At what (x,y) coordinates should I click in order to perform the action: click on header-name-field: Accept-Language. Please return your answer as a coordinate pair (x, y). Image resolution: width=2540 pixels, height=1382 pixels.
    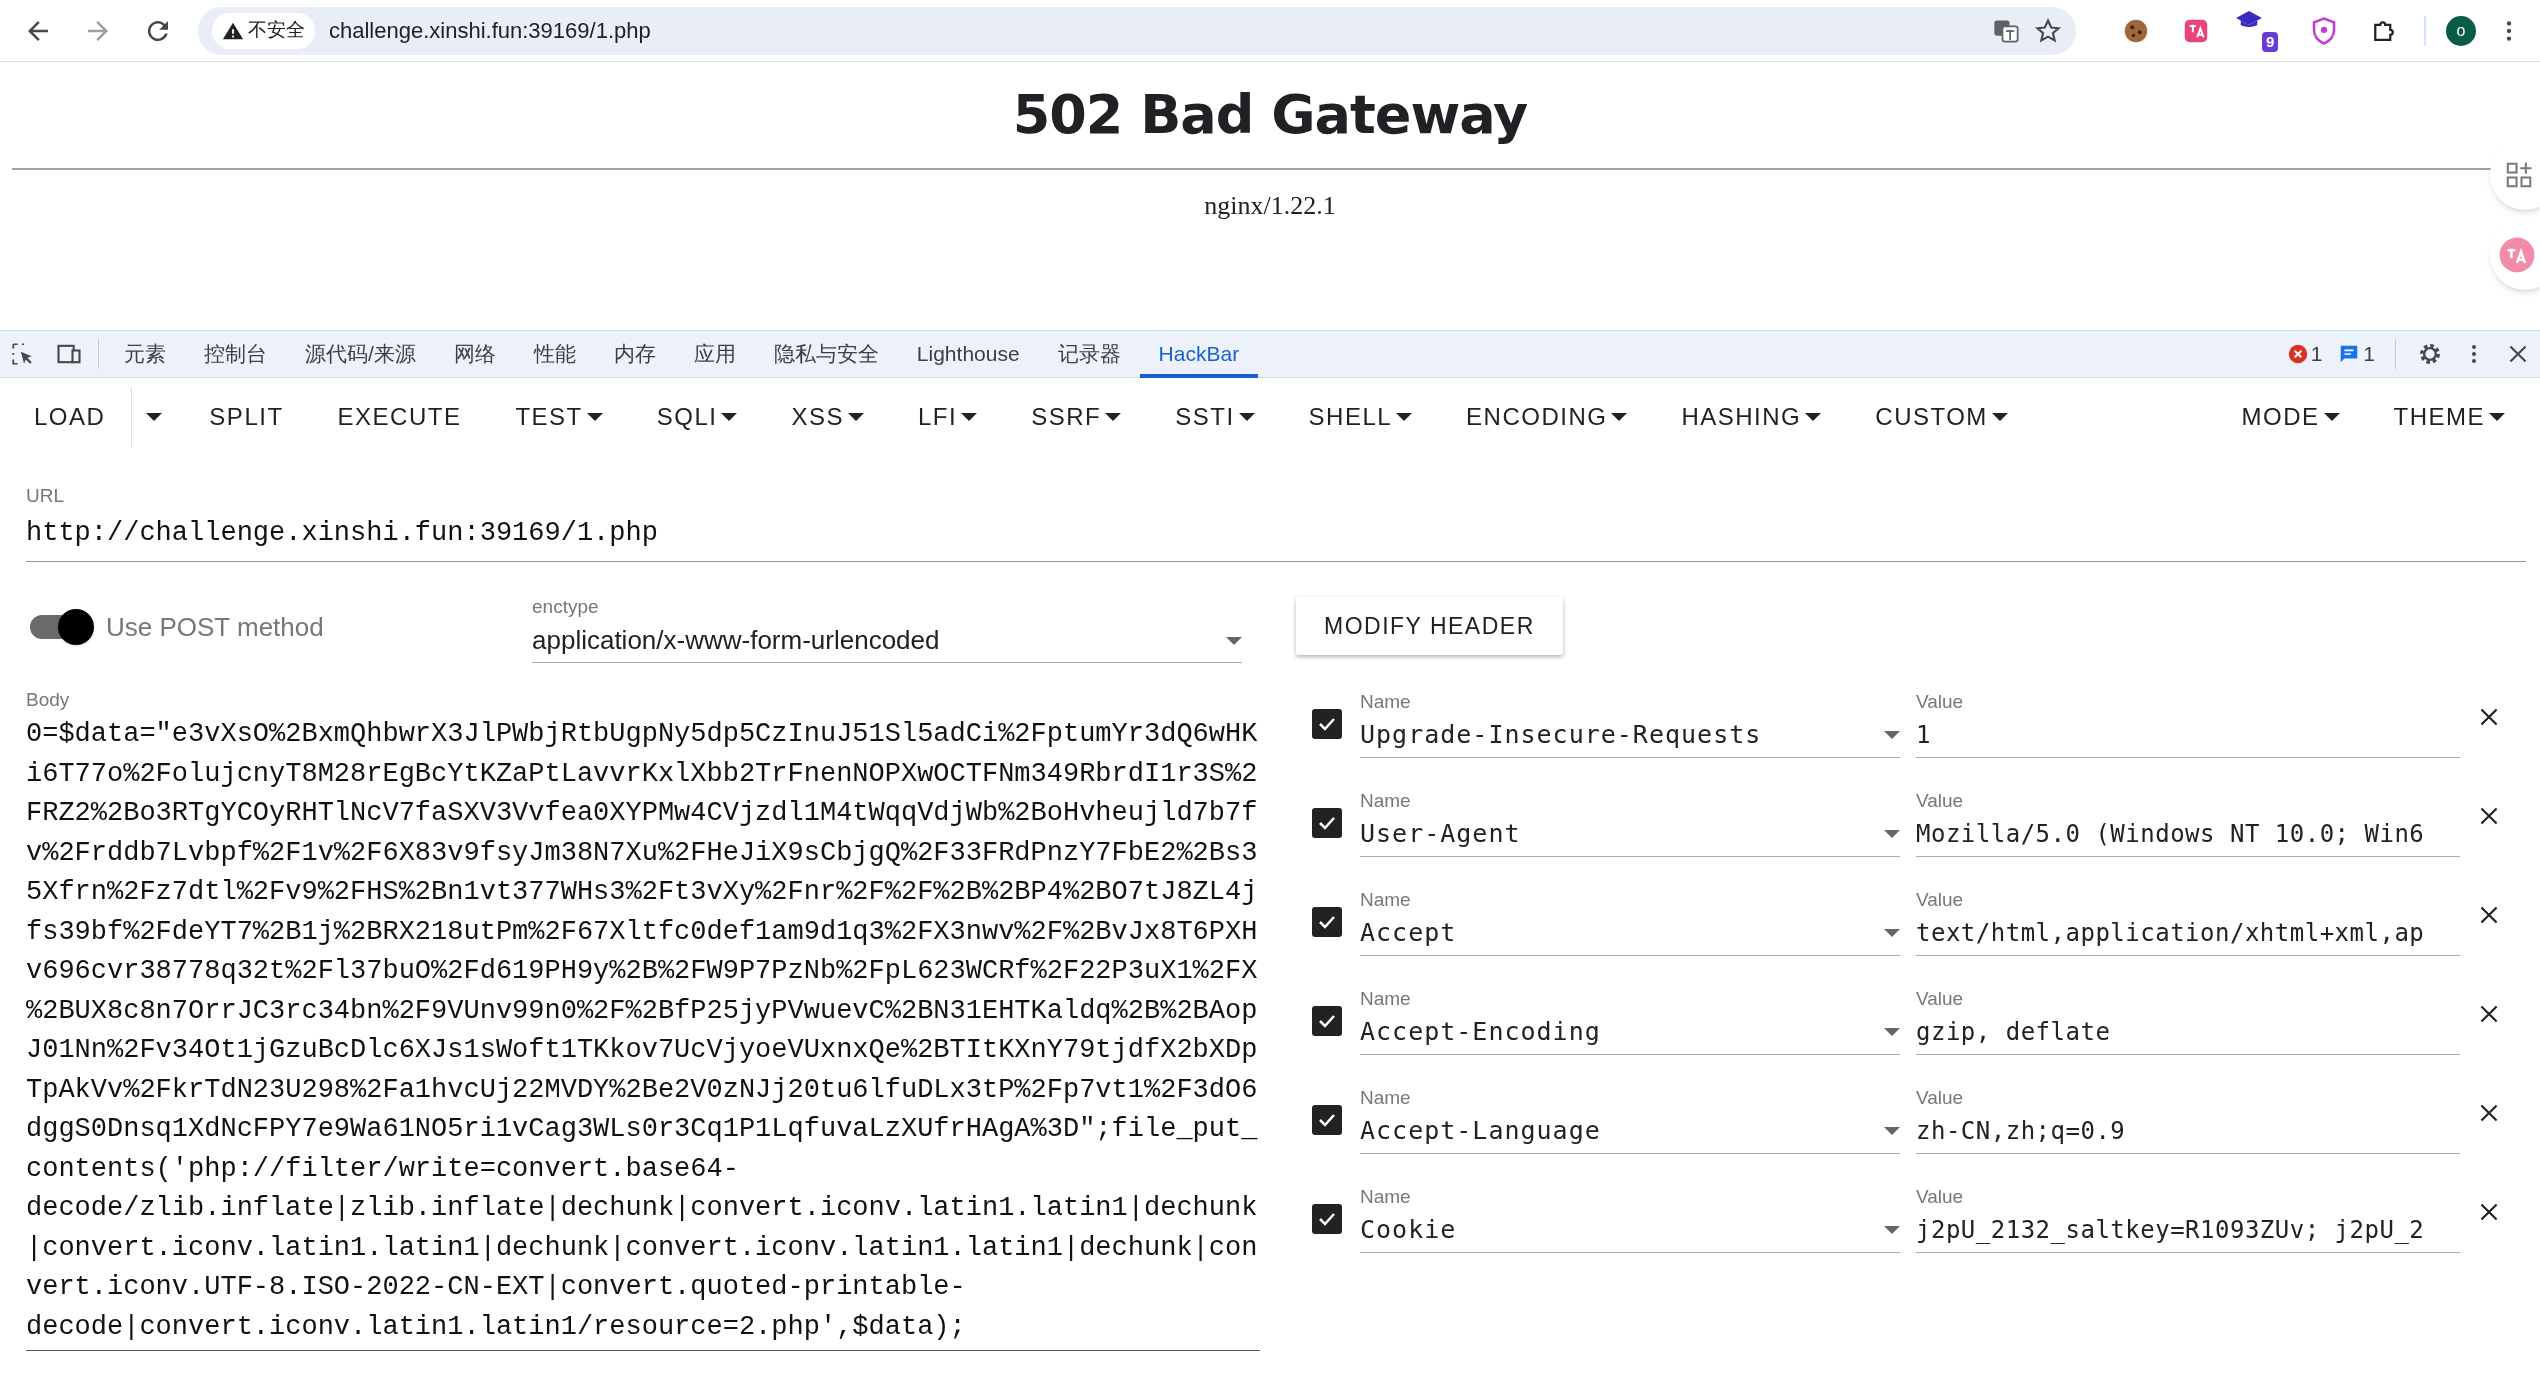
    Looking at the image, I should click on (1630, 1131).